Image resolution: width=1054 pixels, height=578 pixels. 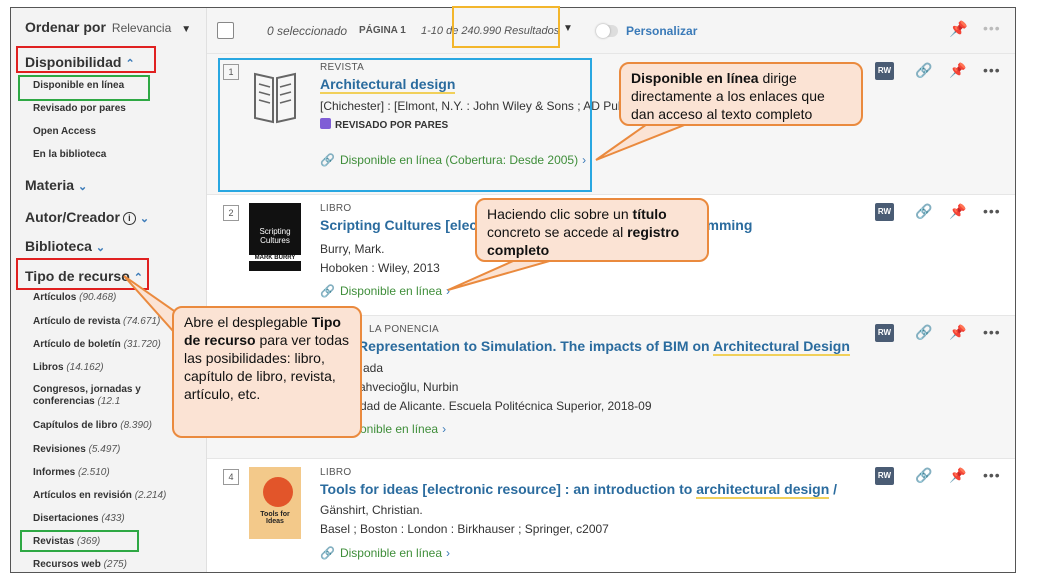 I want to click on callout-text: Abre el desplegable, so click(x=248, y=322).